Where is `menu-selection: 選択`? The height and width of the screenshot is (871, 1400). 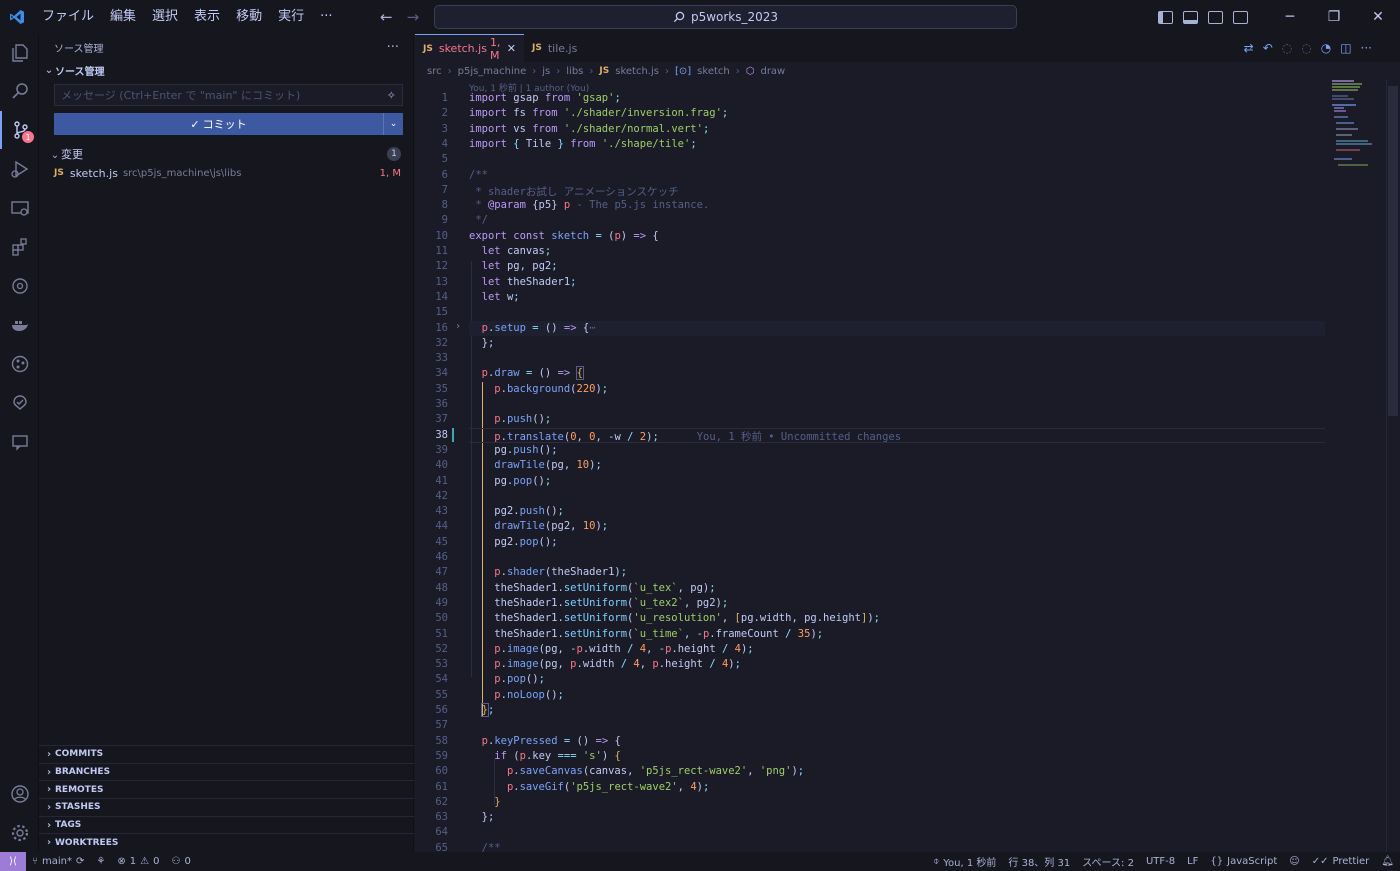 menu-selection: 選択 is located at coordinates (165, 17).